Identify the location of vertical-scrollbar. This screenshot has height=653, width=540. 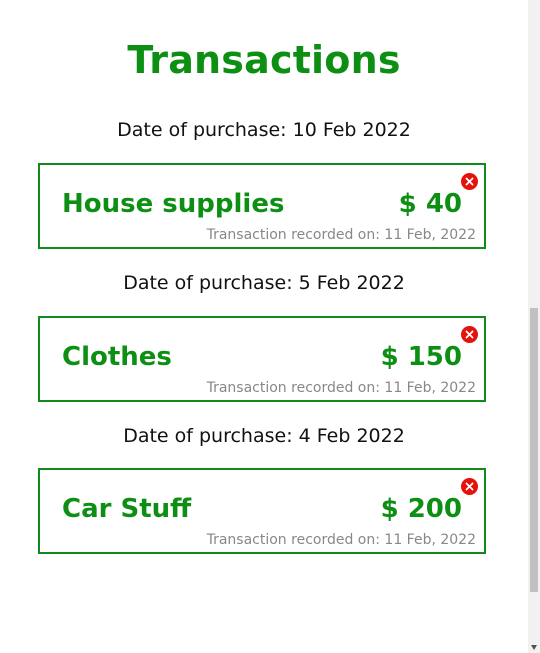
(534, 326).